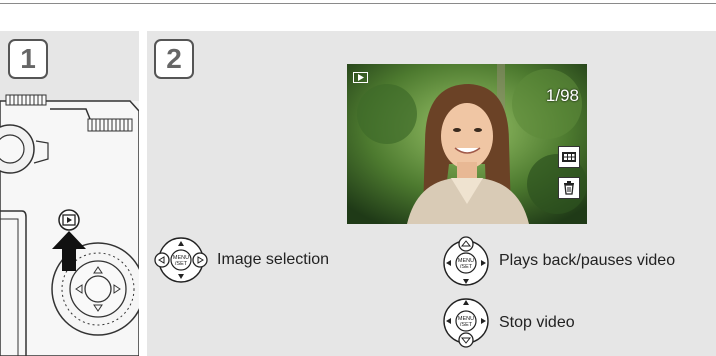 The width and height of the screenshot is (716, 356). Describe the element at coordinates (587, 260) in the screenshot. I see `play-pause-video-label: Plays back/pauses video` at that location.